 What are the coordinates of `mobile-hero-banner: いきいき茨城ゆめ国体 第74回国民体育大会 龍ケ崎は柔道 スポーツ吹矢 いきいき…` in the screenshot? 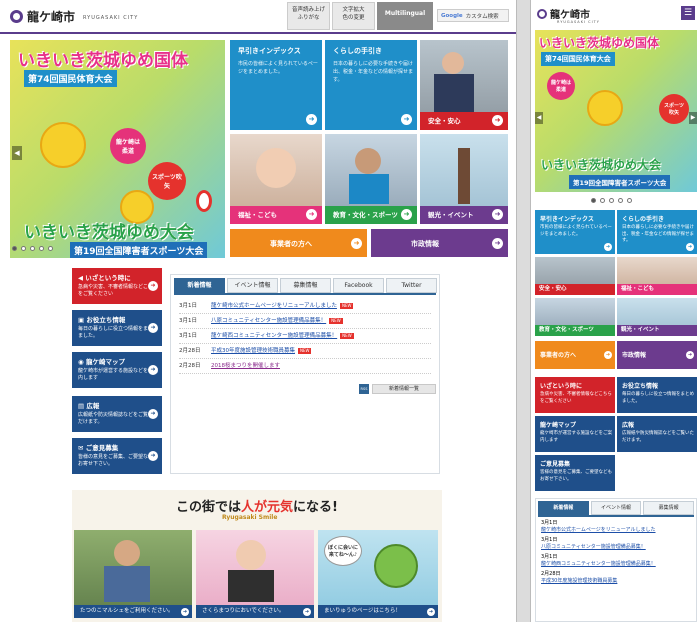 It's located at (616, 111).